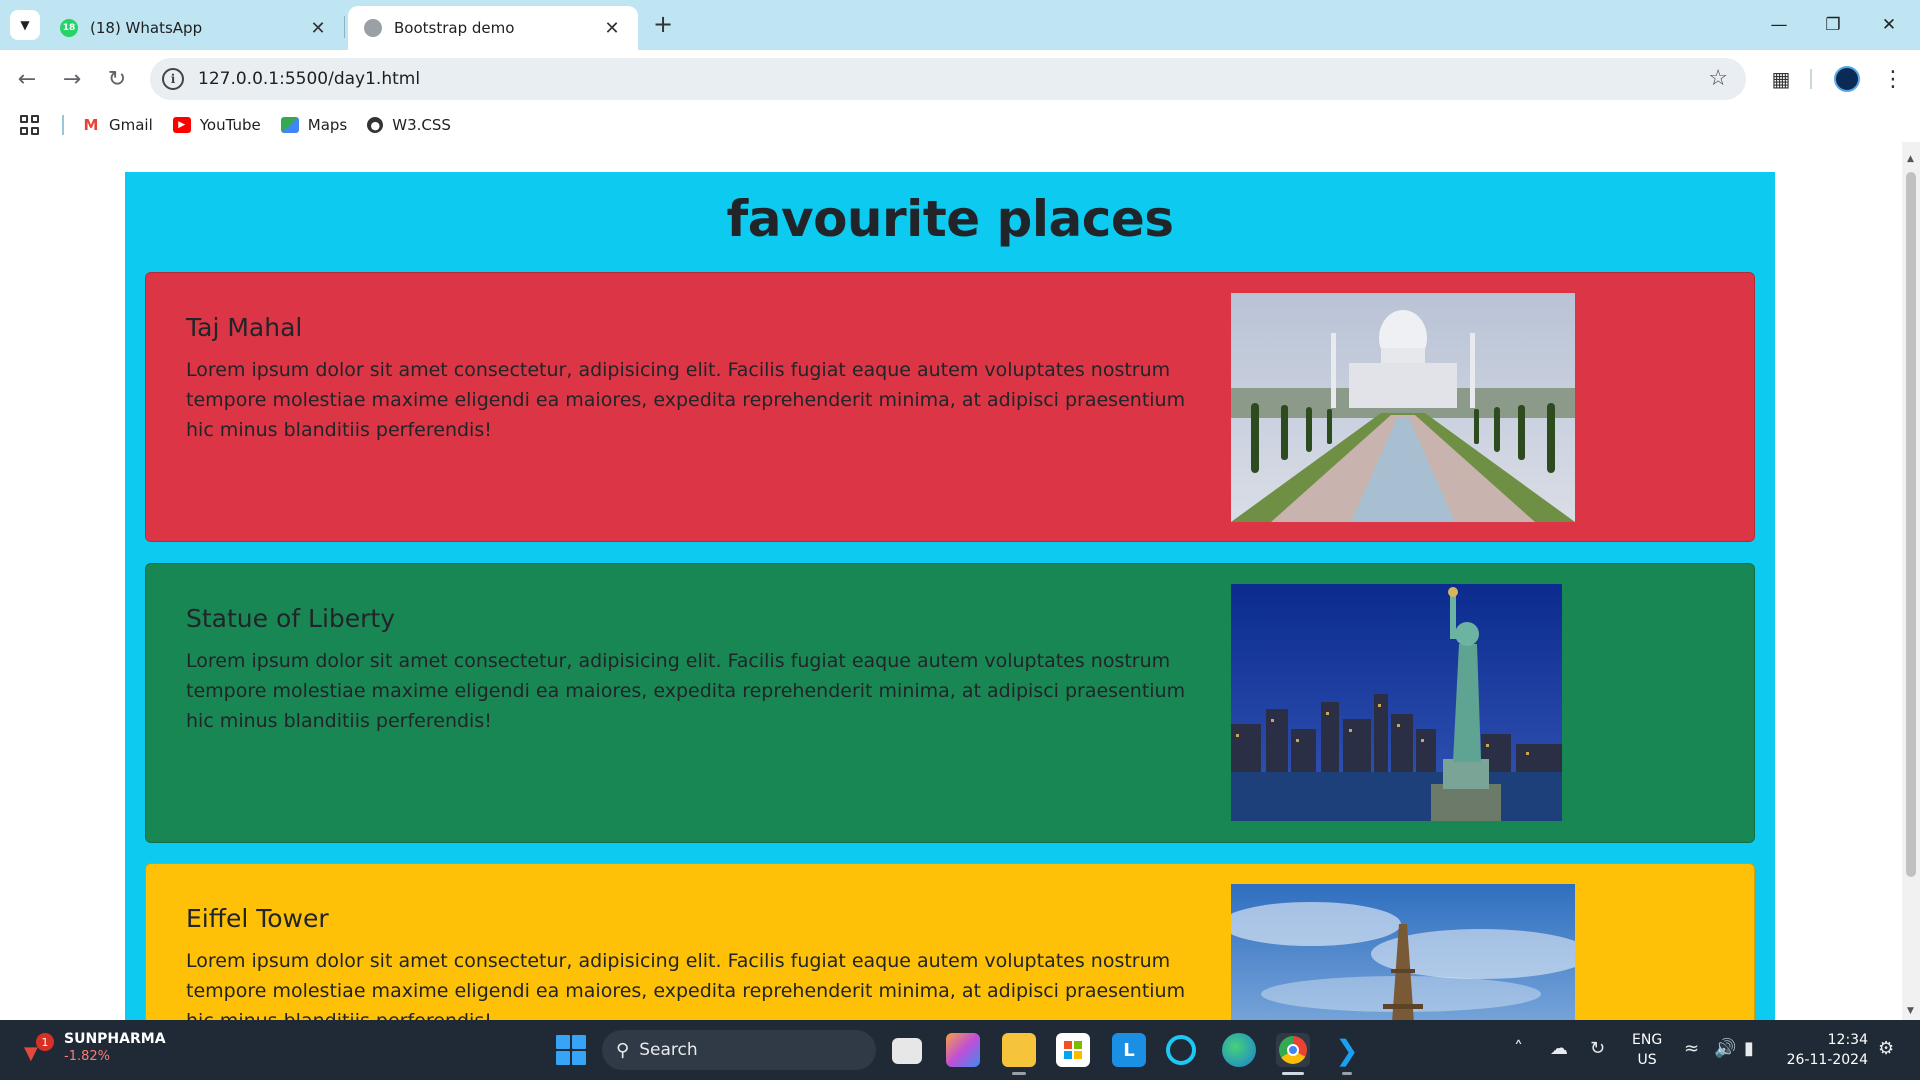 The height and width of the screenshot is (1080, 1920). What do you see at coordinates (1181, 1050) in the screenshot?
I see `alexa-icon` at bounding box center [1181, 1050].